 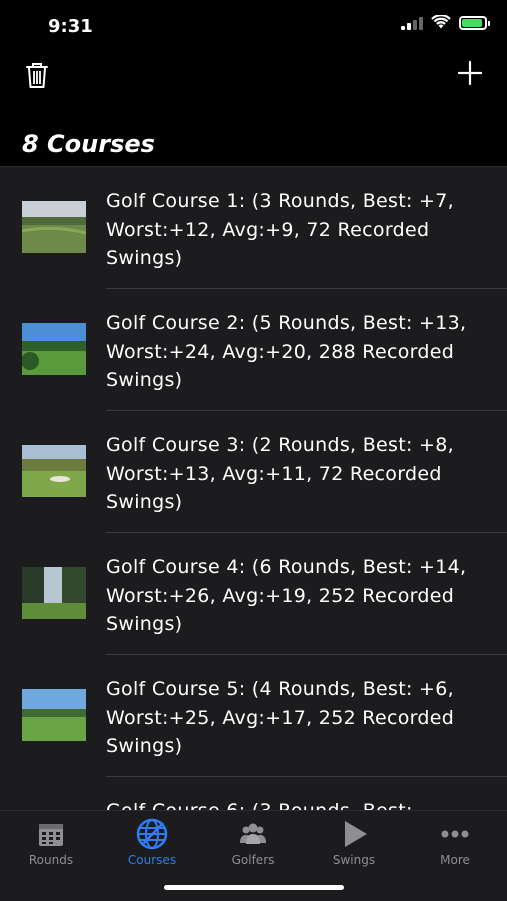 What do you see at coordinates (412, 23) in the screenshot?
I see `signal-icon` at bounding box center [412, 23].